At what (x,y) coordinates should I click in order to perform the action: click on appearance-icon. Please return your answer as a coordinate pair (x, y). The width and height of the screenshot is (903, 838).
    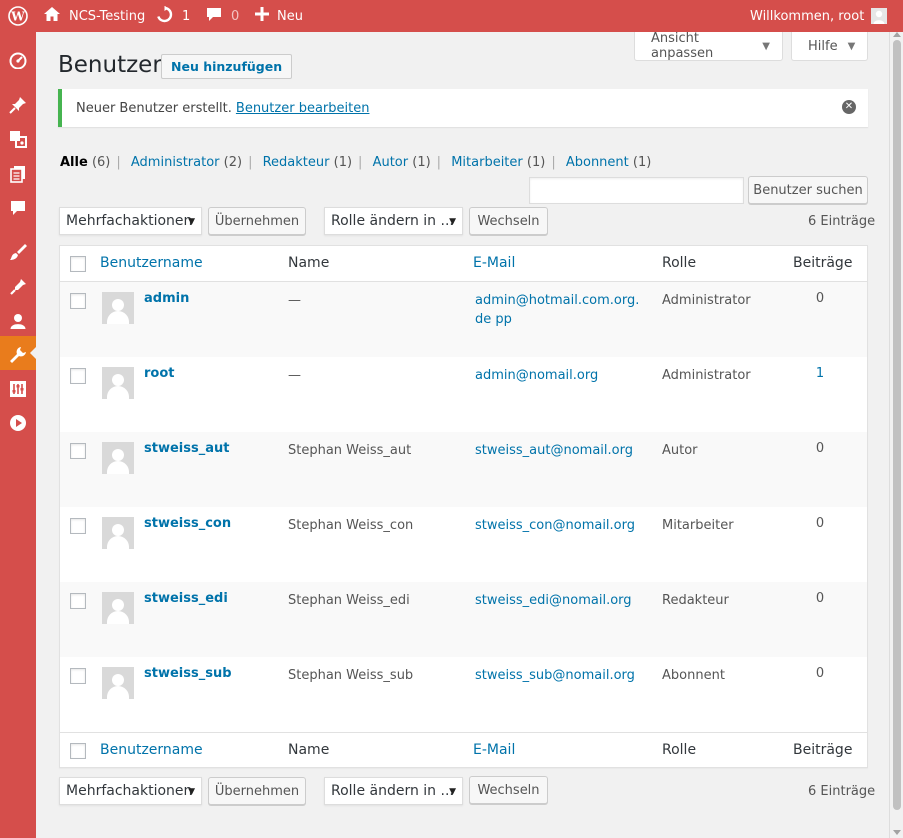
    Looking at the image, I should click on (18, 252).